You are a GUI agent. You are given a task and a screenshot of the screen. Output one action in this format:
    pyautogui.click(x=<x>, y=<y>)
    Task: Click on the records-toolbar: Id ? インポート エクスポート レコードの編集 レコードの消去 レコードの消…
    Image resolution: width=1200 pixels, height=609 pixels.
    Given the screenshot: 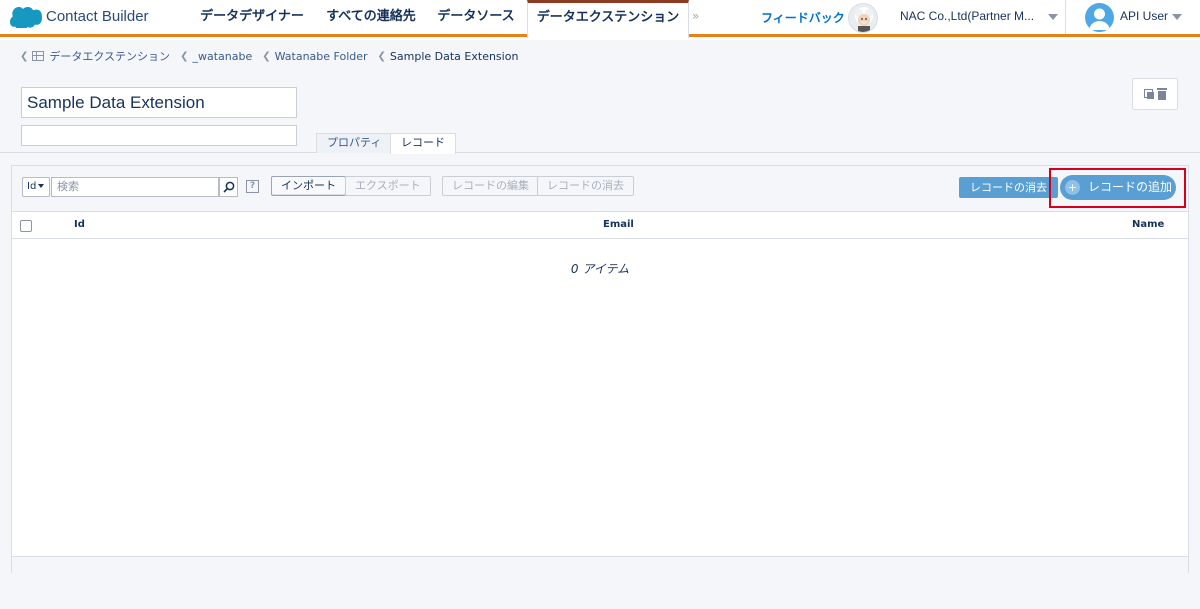 What is the action you would take?
    pyautogui.click(x=600, y=189)
    